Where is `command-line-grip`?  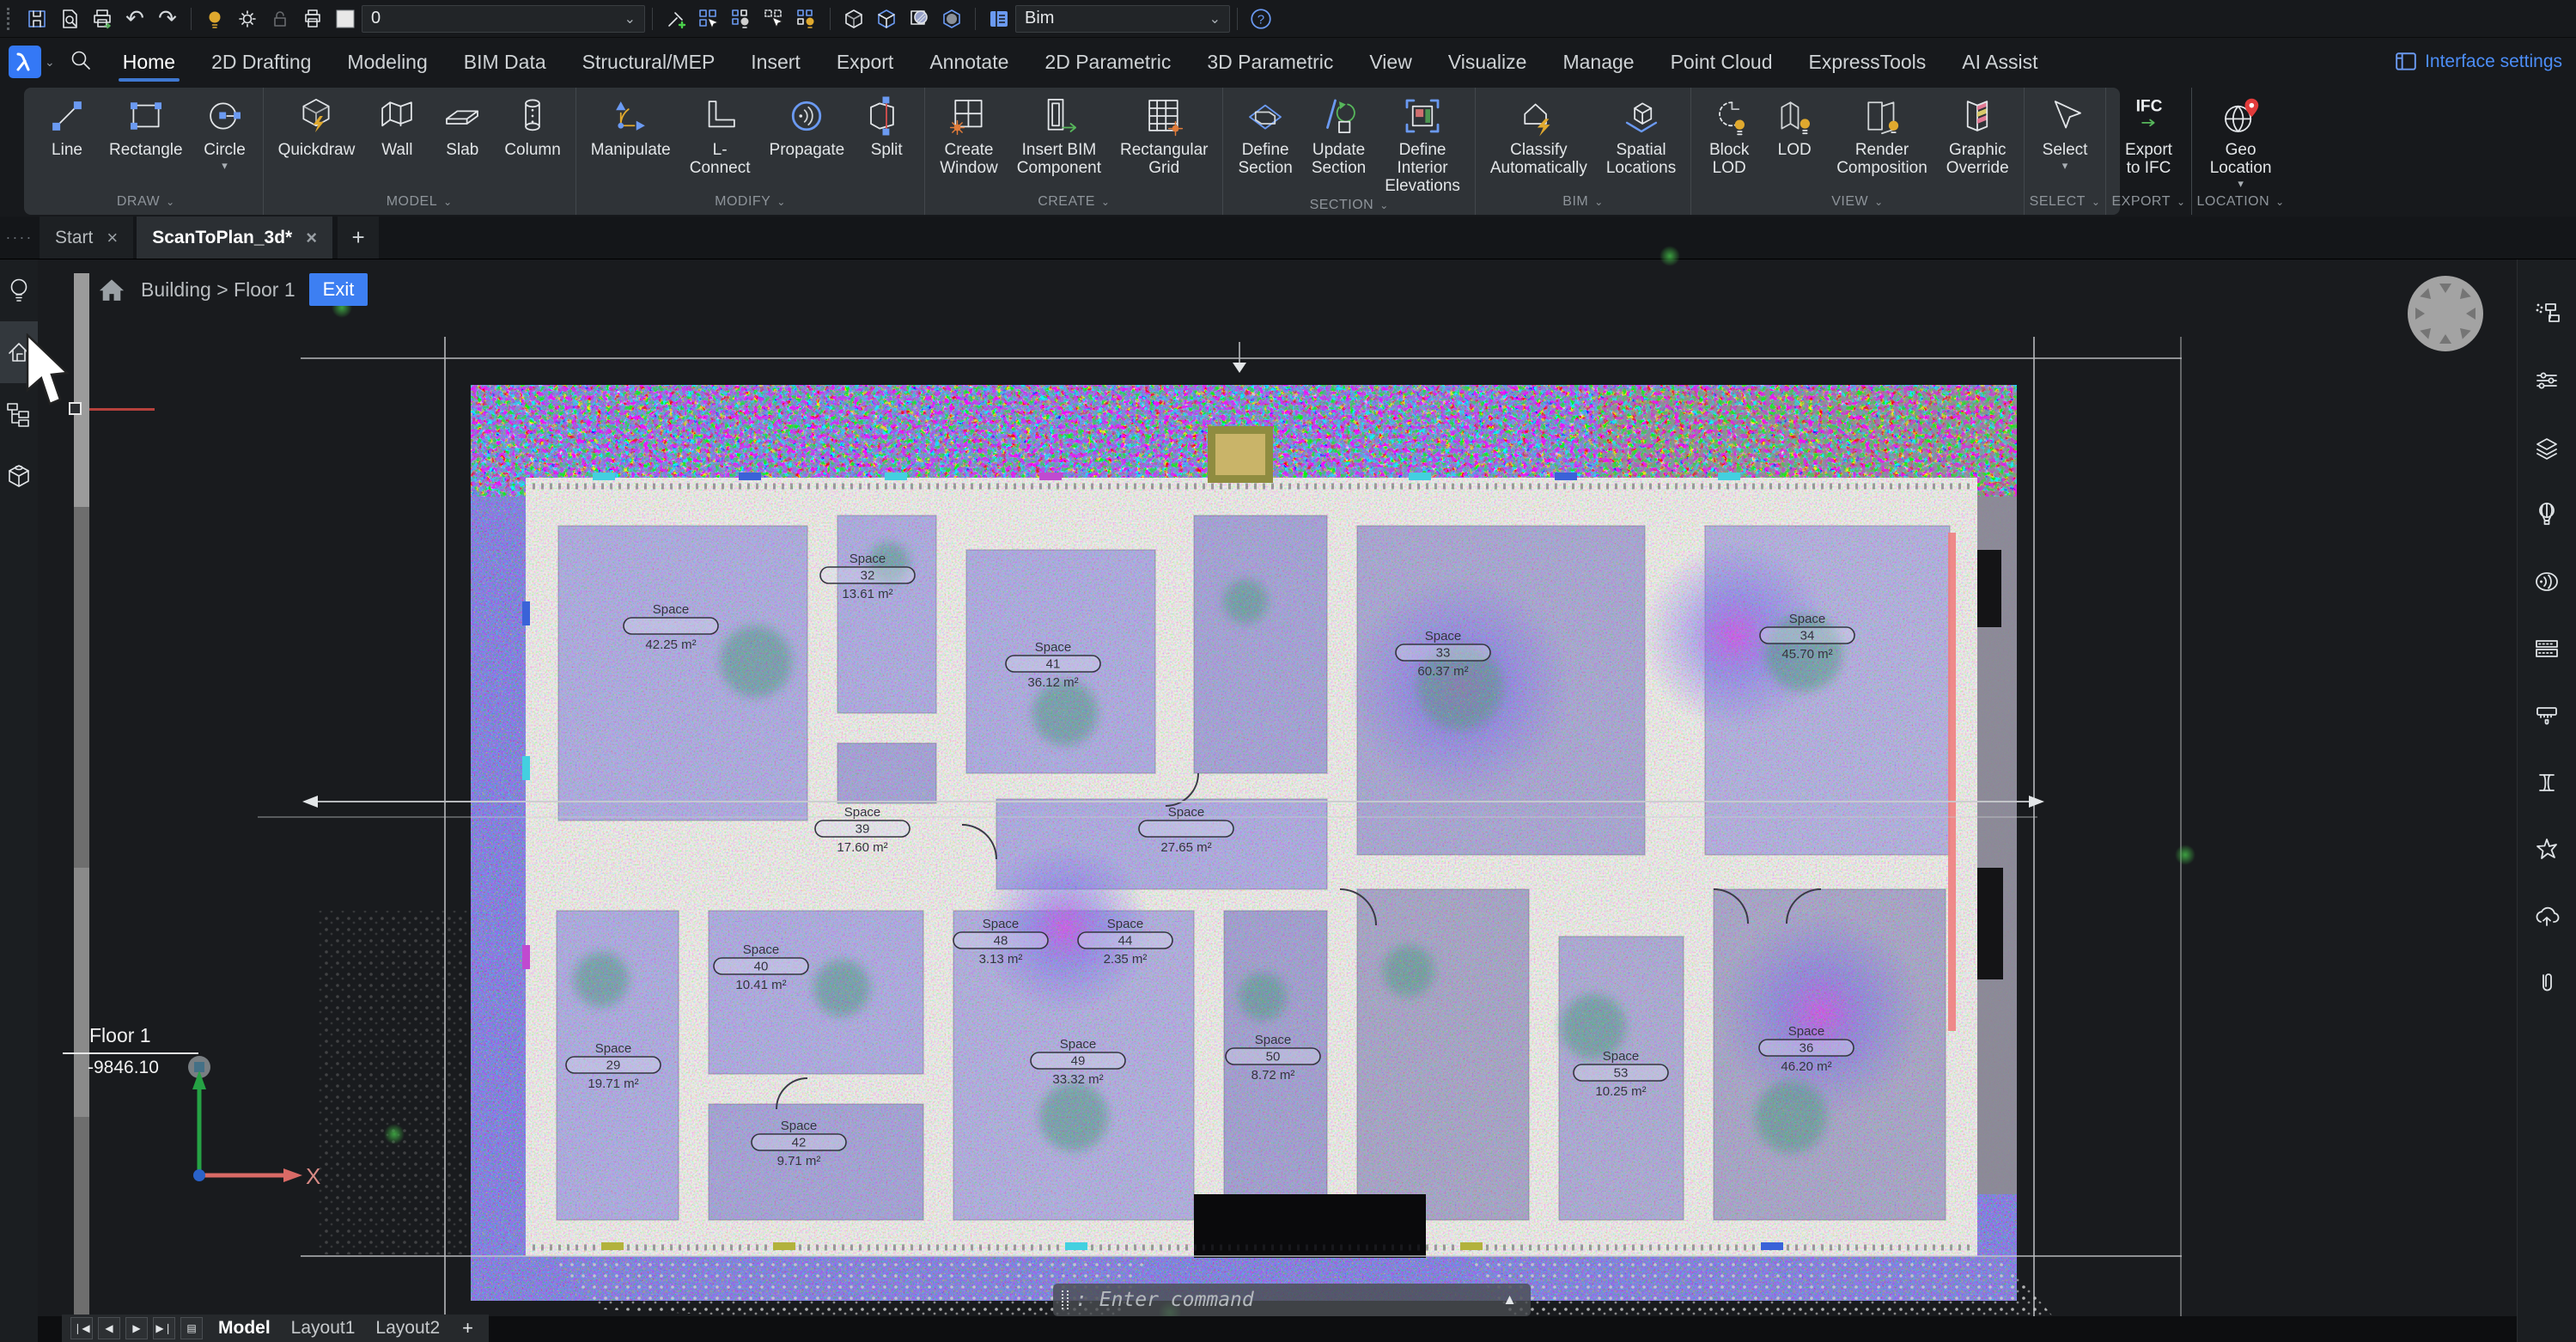 command-line-grip is located at coordinates (1065, 1299).